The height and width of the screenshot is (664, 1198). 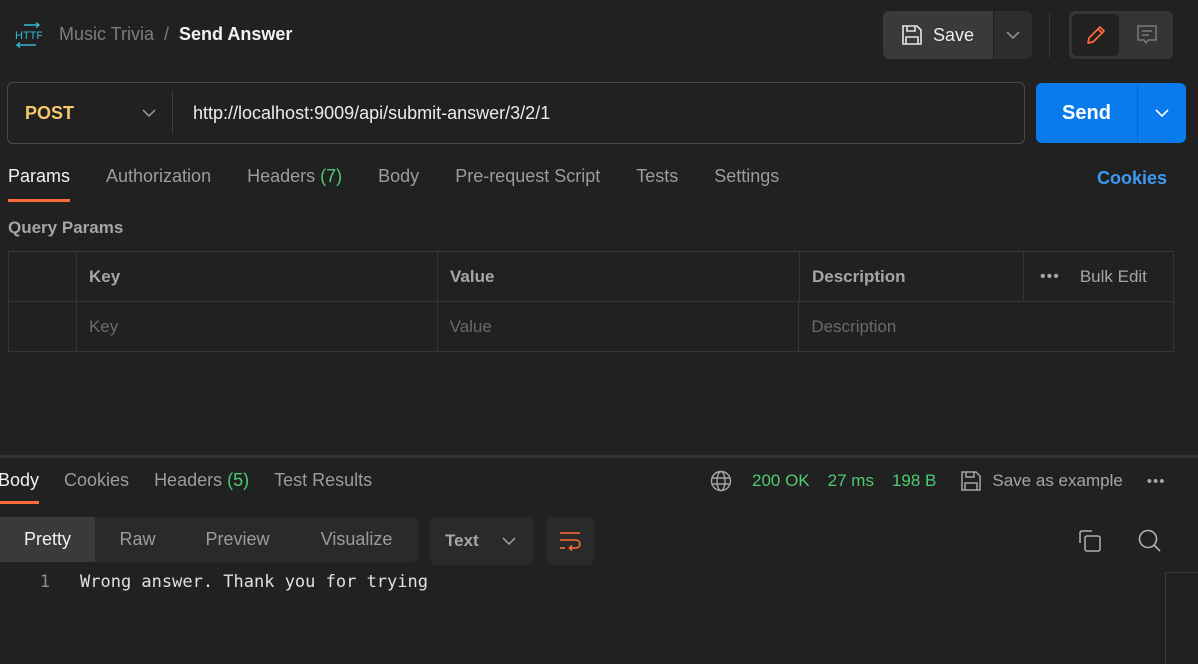 I want to click on copy-icon, so click(x=1090, y=541).